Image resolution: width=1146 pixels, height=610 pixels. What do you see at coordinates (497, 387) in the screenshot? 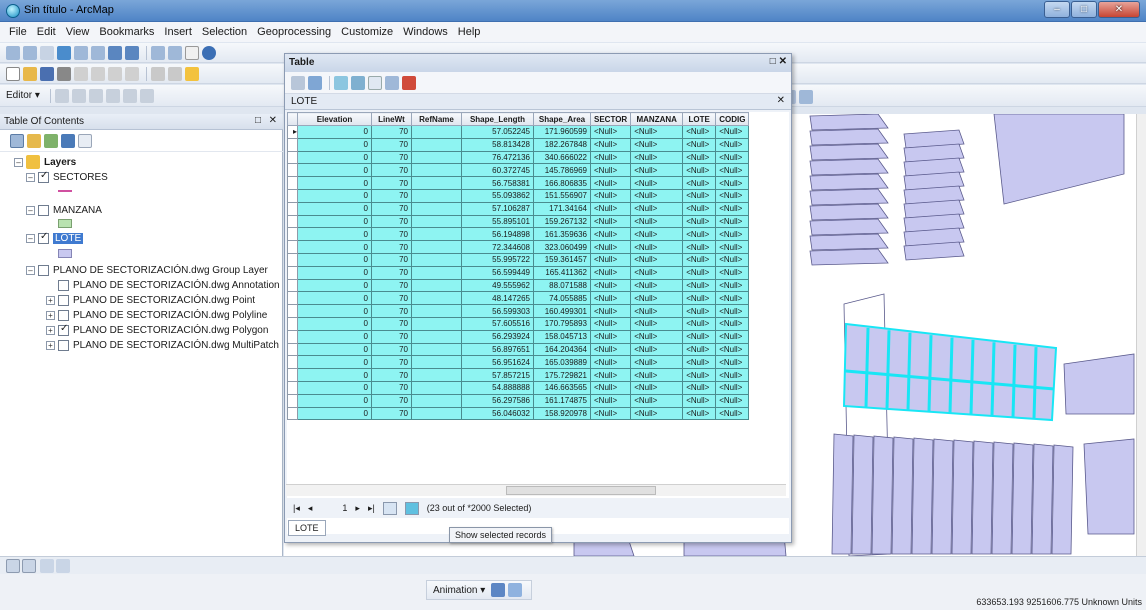
I see `table-cell: 54.888888` at bounding box center [497, 387].